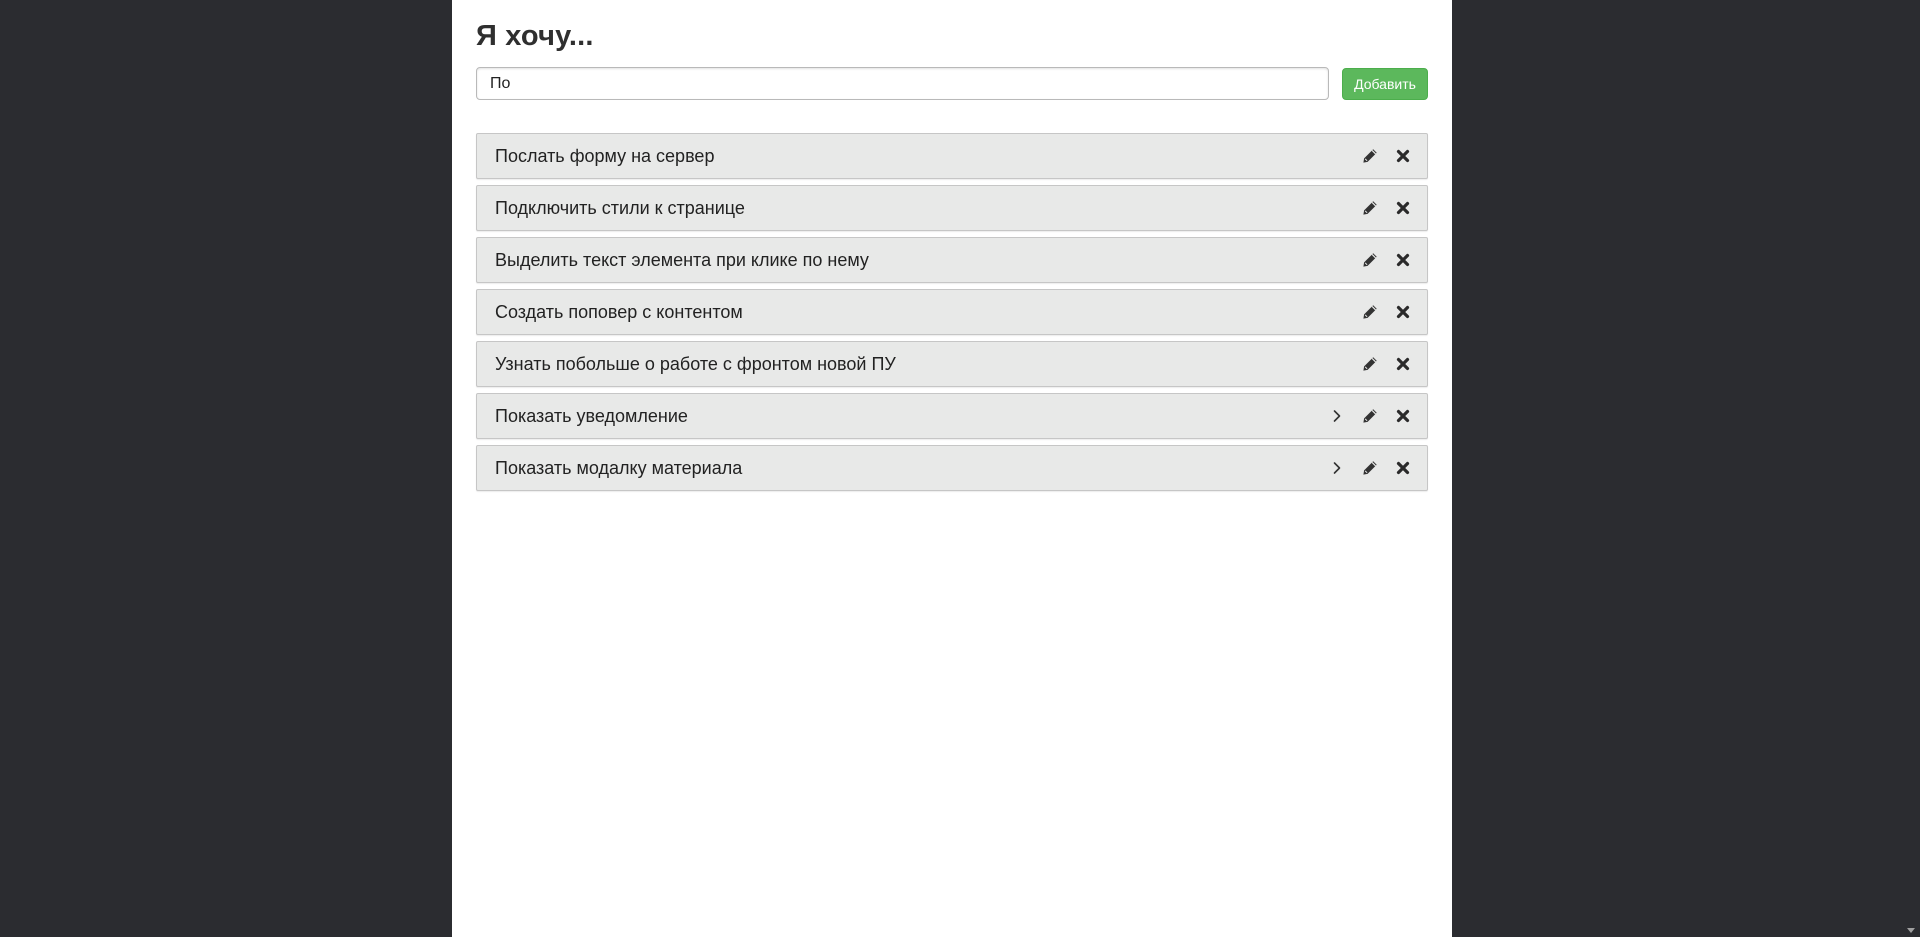  What do you see at coordinates (618, 468) in the screenshot?
I see `task-text: Показать модалку материала` at bounding box center [618, 468].